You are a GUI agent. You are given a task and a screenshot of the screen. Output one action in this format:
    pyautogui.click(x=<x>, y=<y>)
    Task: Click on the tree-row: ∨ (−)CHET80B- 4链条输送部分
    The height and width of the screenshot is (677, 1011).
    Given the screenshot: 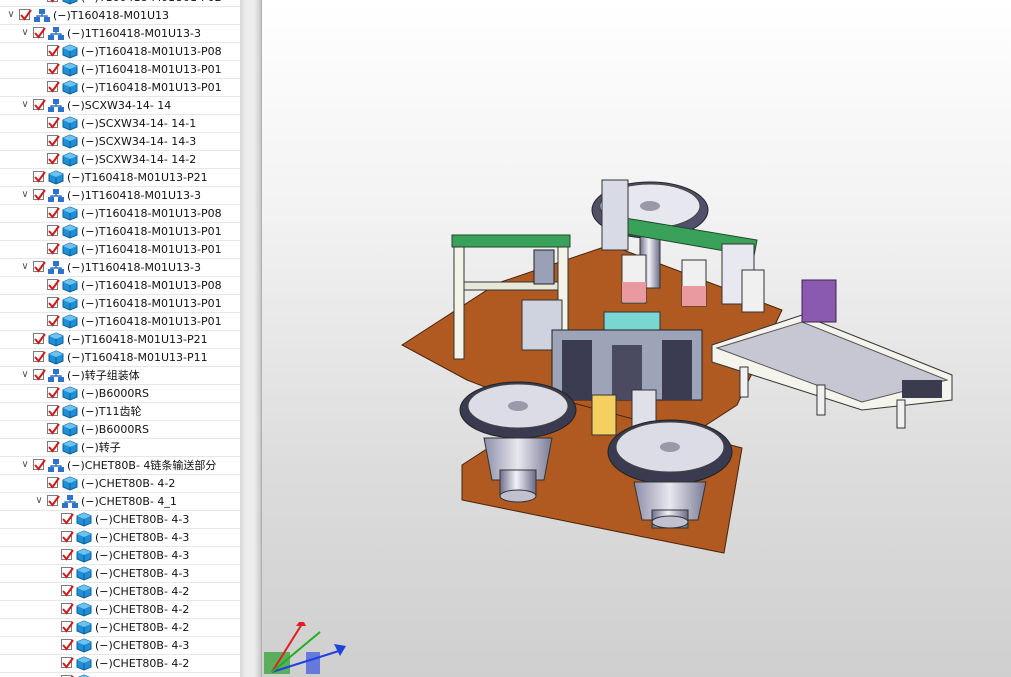 What is the action you would take?
    pyautogui.click(x=120, y=466)
    